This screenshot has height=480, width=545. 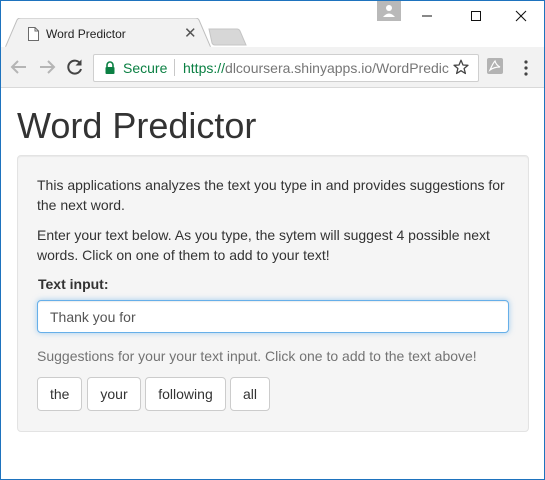 I want to click on close-window-button, so click(x=521, y=16).